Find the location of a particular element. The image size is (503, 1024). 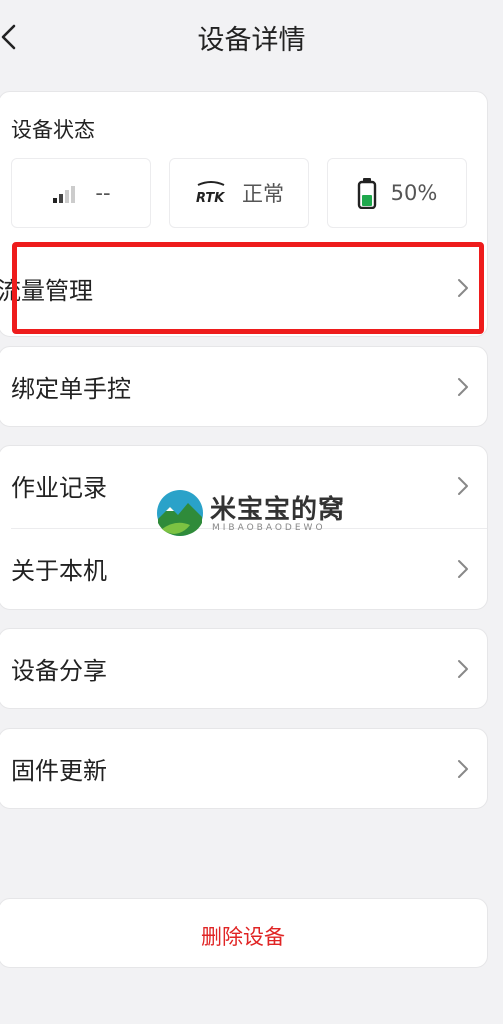

watermark-text: 米宝宝的窝 is located at coordinates (278, 510).